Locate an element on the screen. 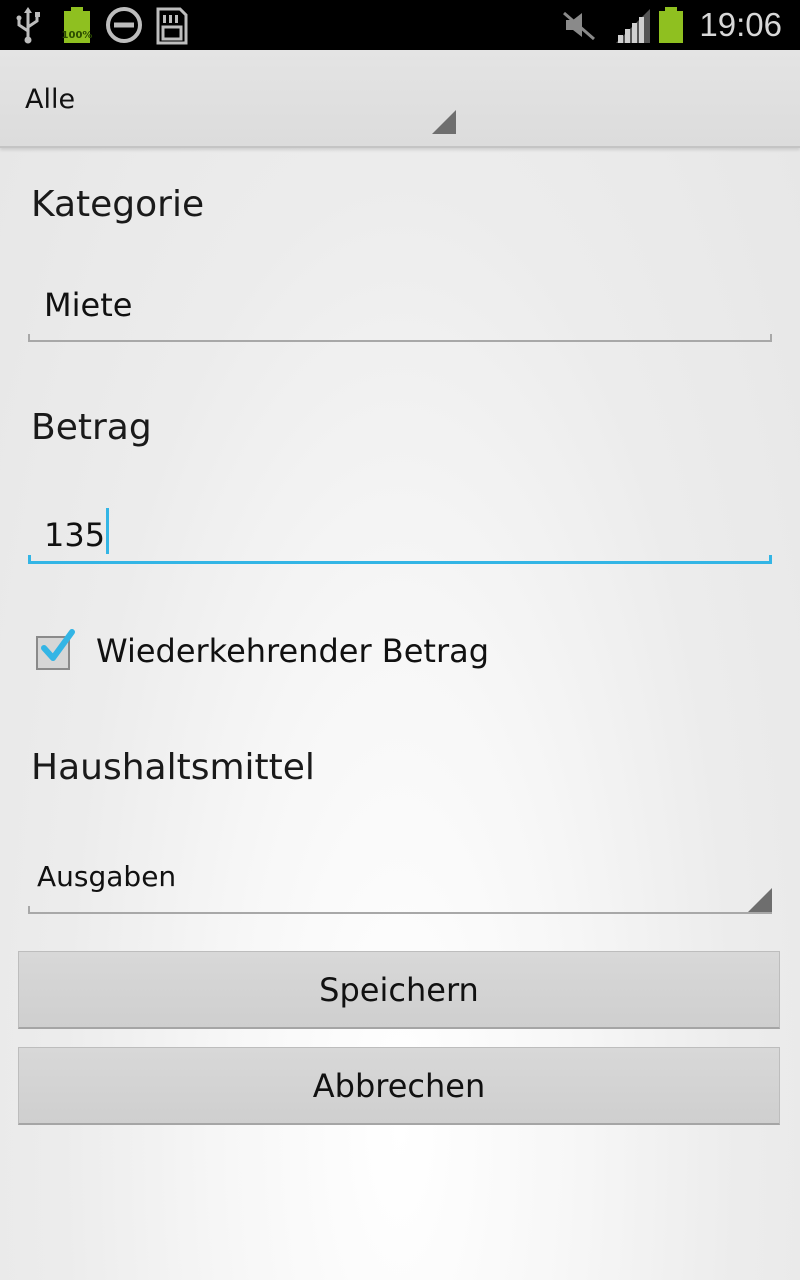 The image size is (800, 1280). status-bar: 100% 19:06 is located at coordinates (400, 25).